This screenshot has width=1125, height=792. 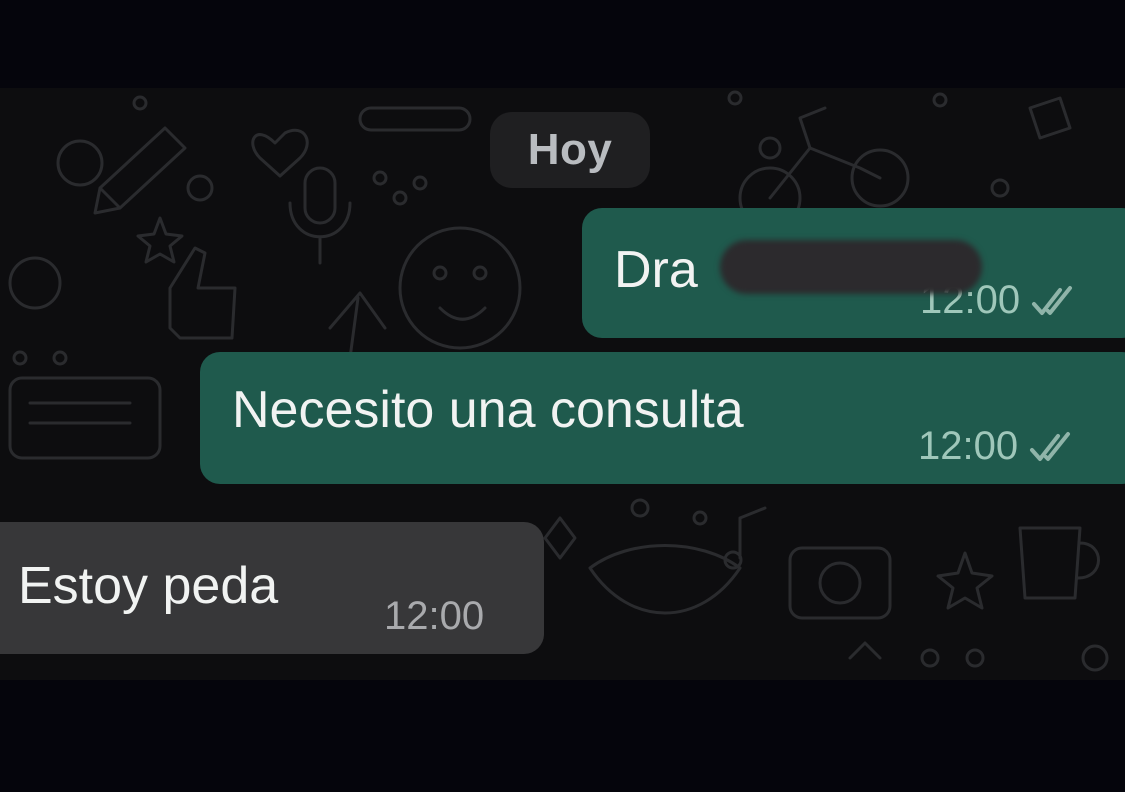 I want to click on message-text: Dra, so click(x=656, y=270).